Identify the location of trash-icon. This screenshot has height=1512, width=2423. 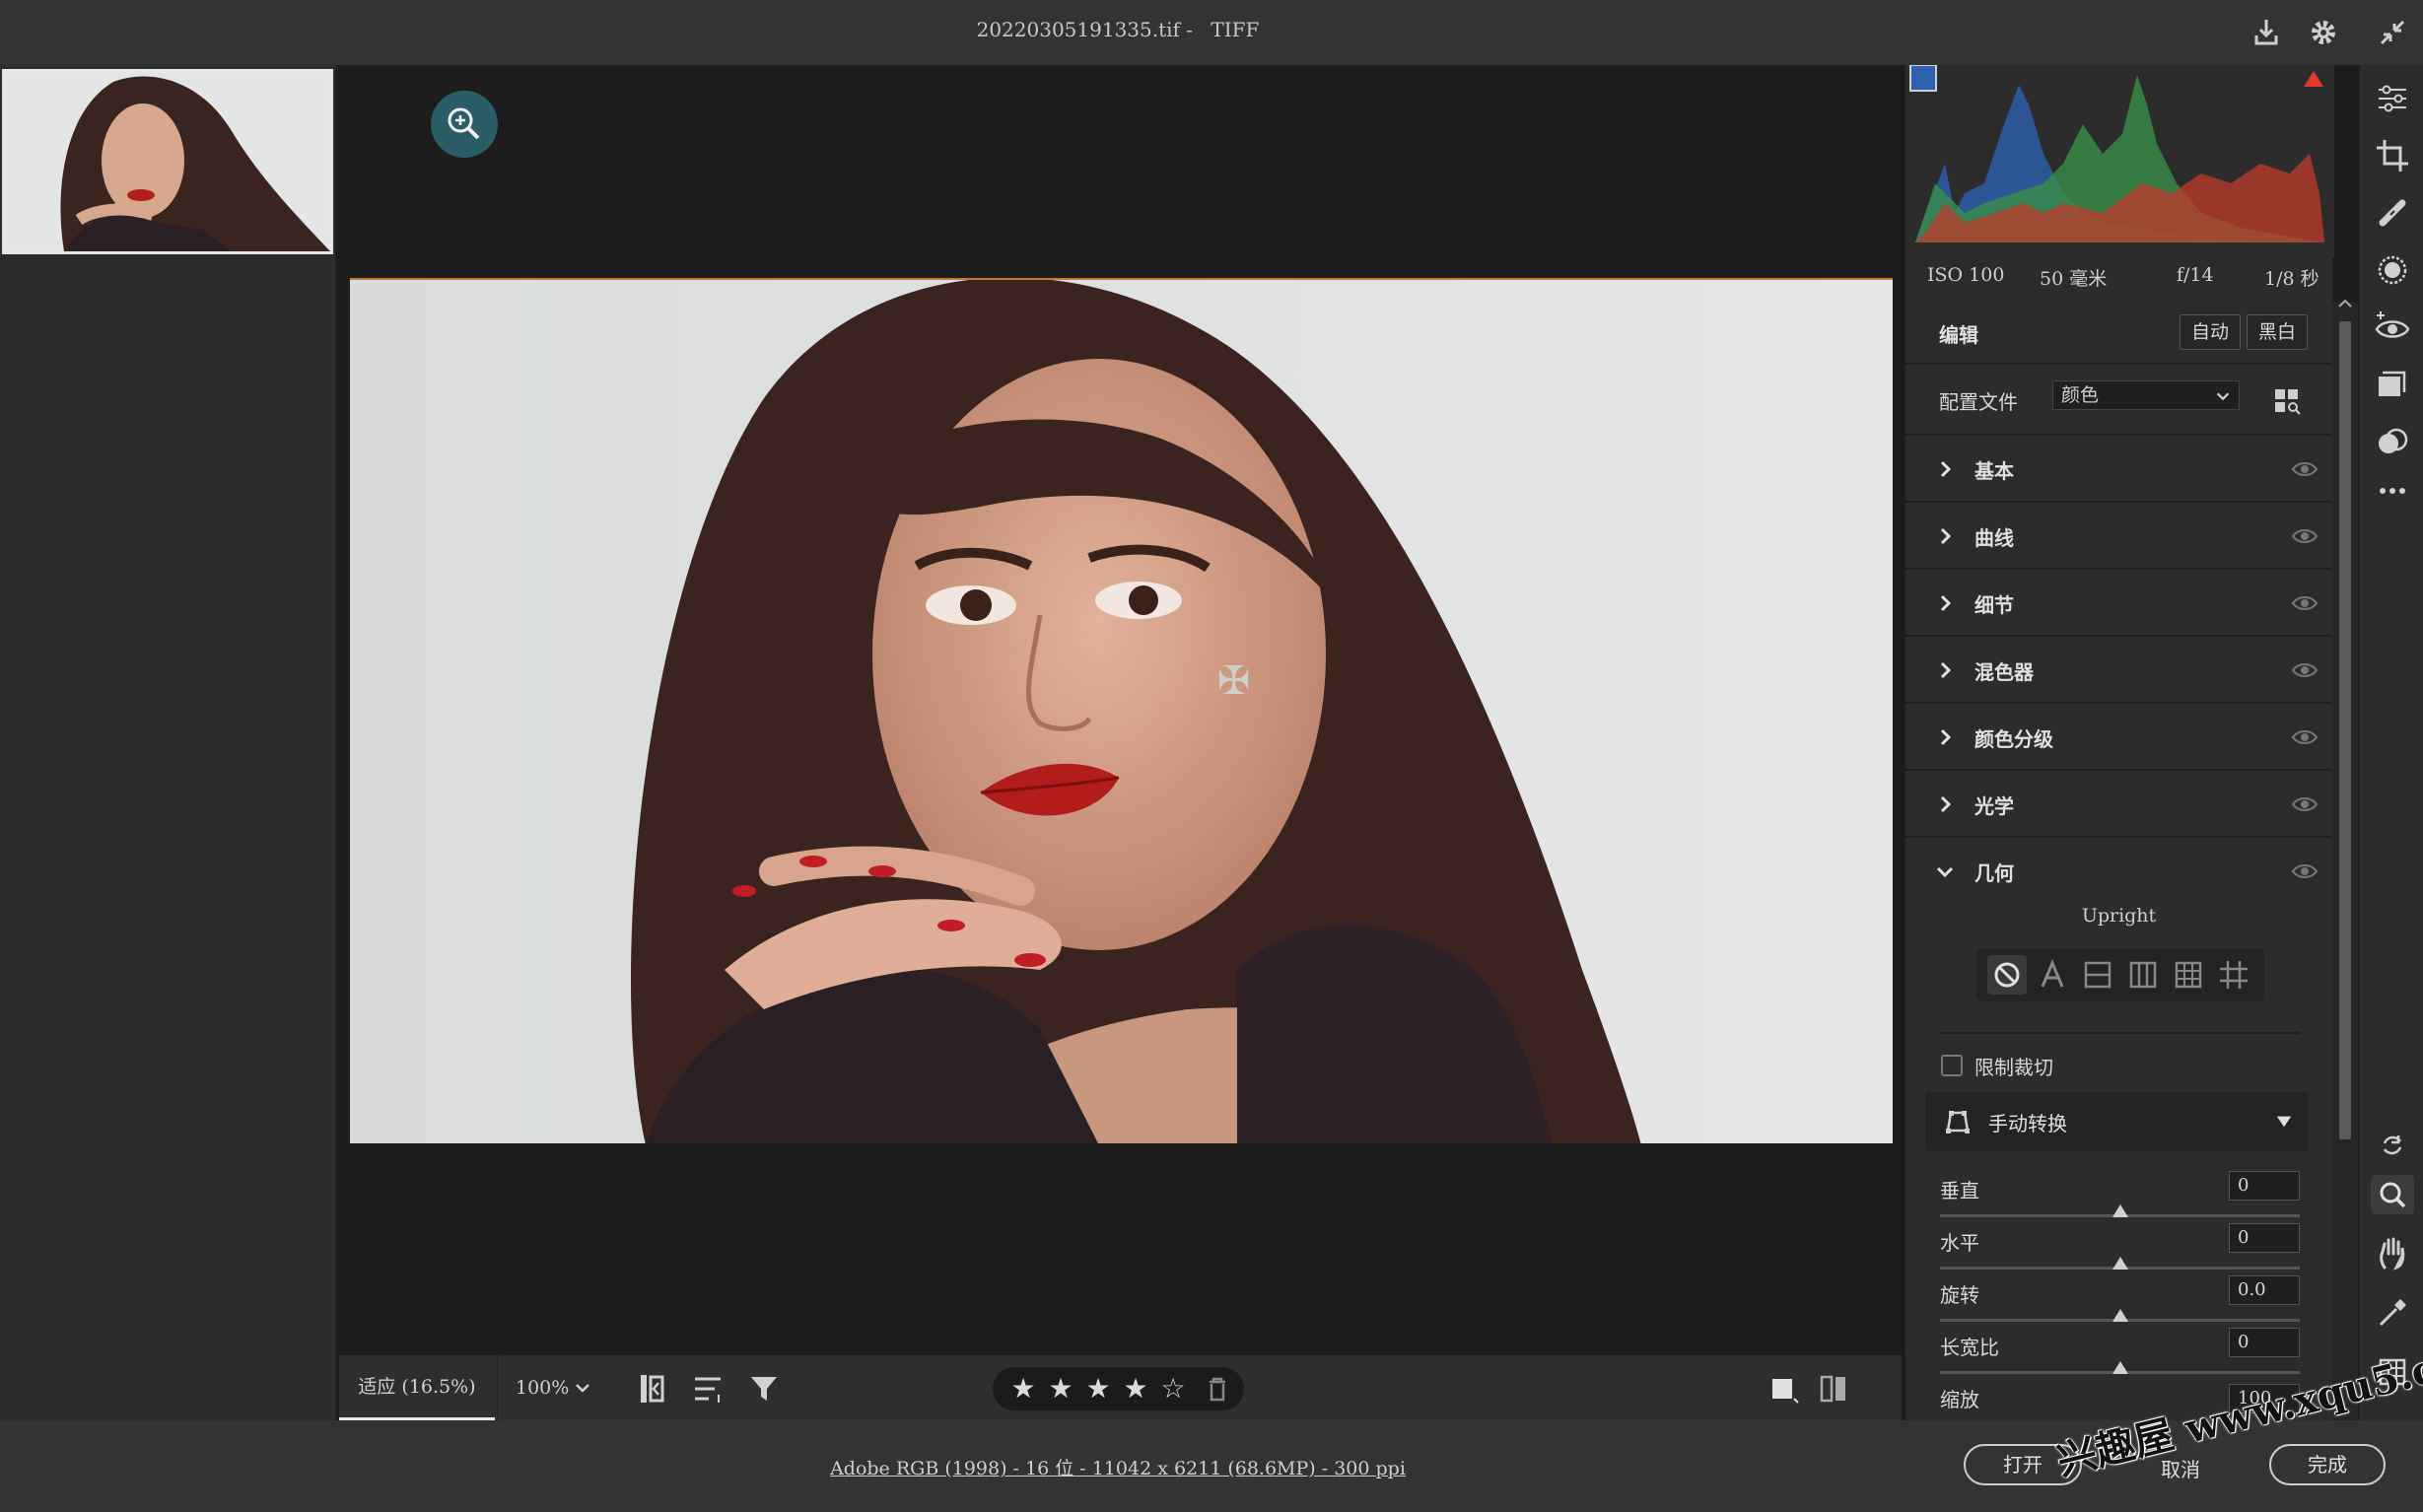
(1217, 1389).